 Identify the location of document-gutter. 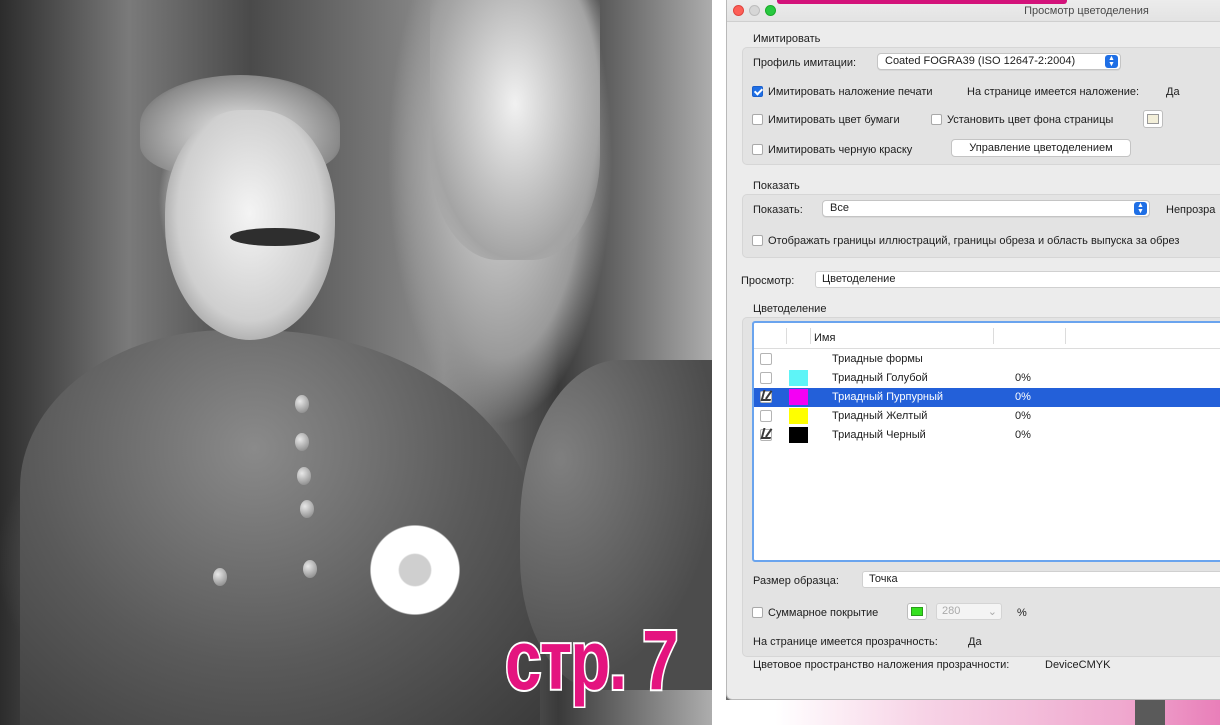
(719, 362).